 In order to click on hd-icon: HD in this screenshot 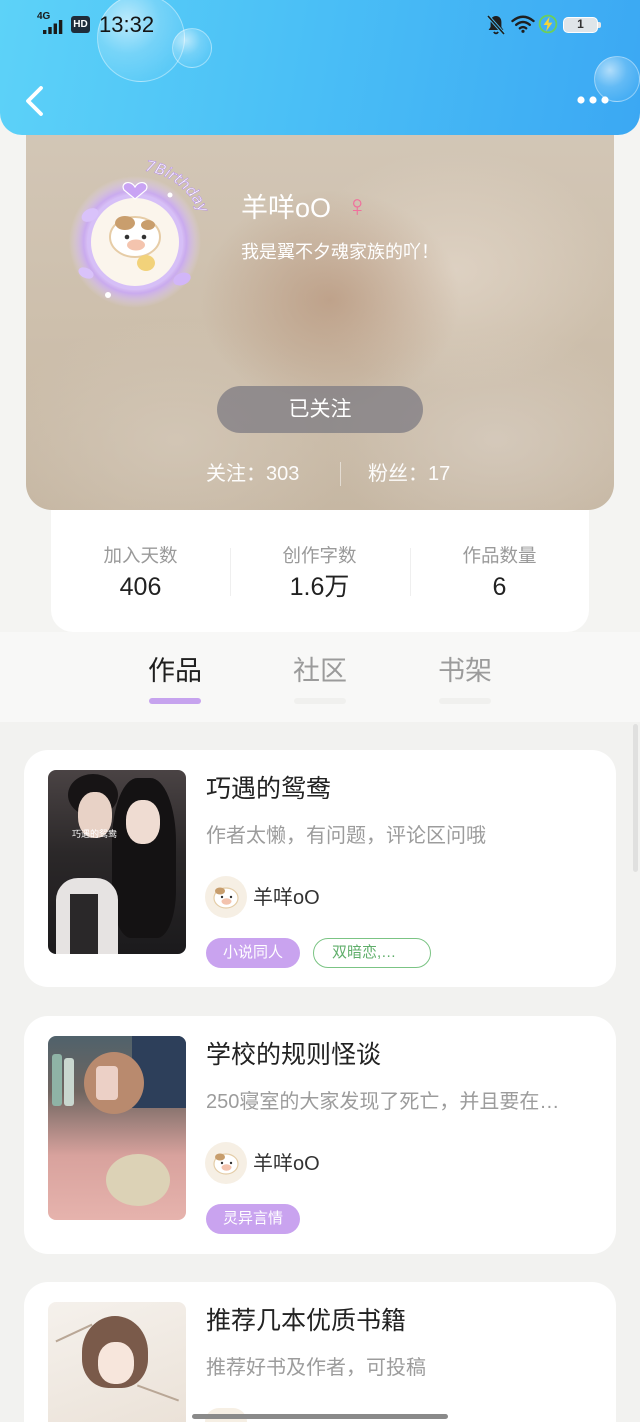, I will do `click(80, 24)`.